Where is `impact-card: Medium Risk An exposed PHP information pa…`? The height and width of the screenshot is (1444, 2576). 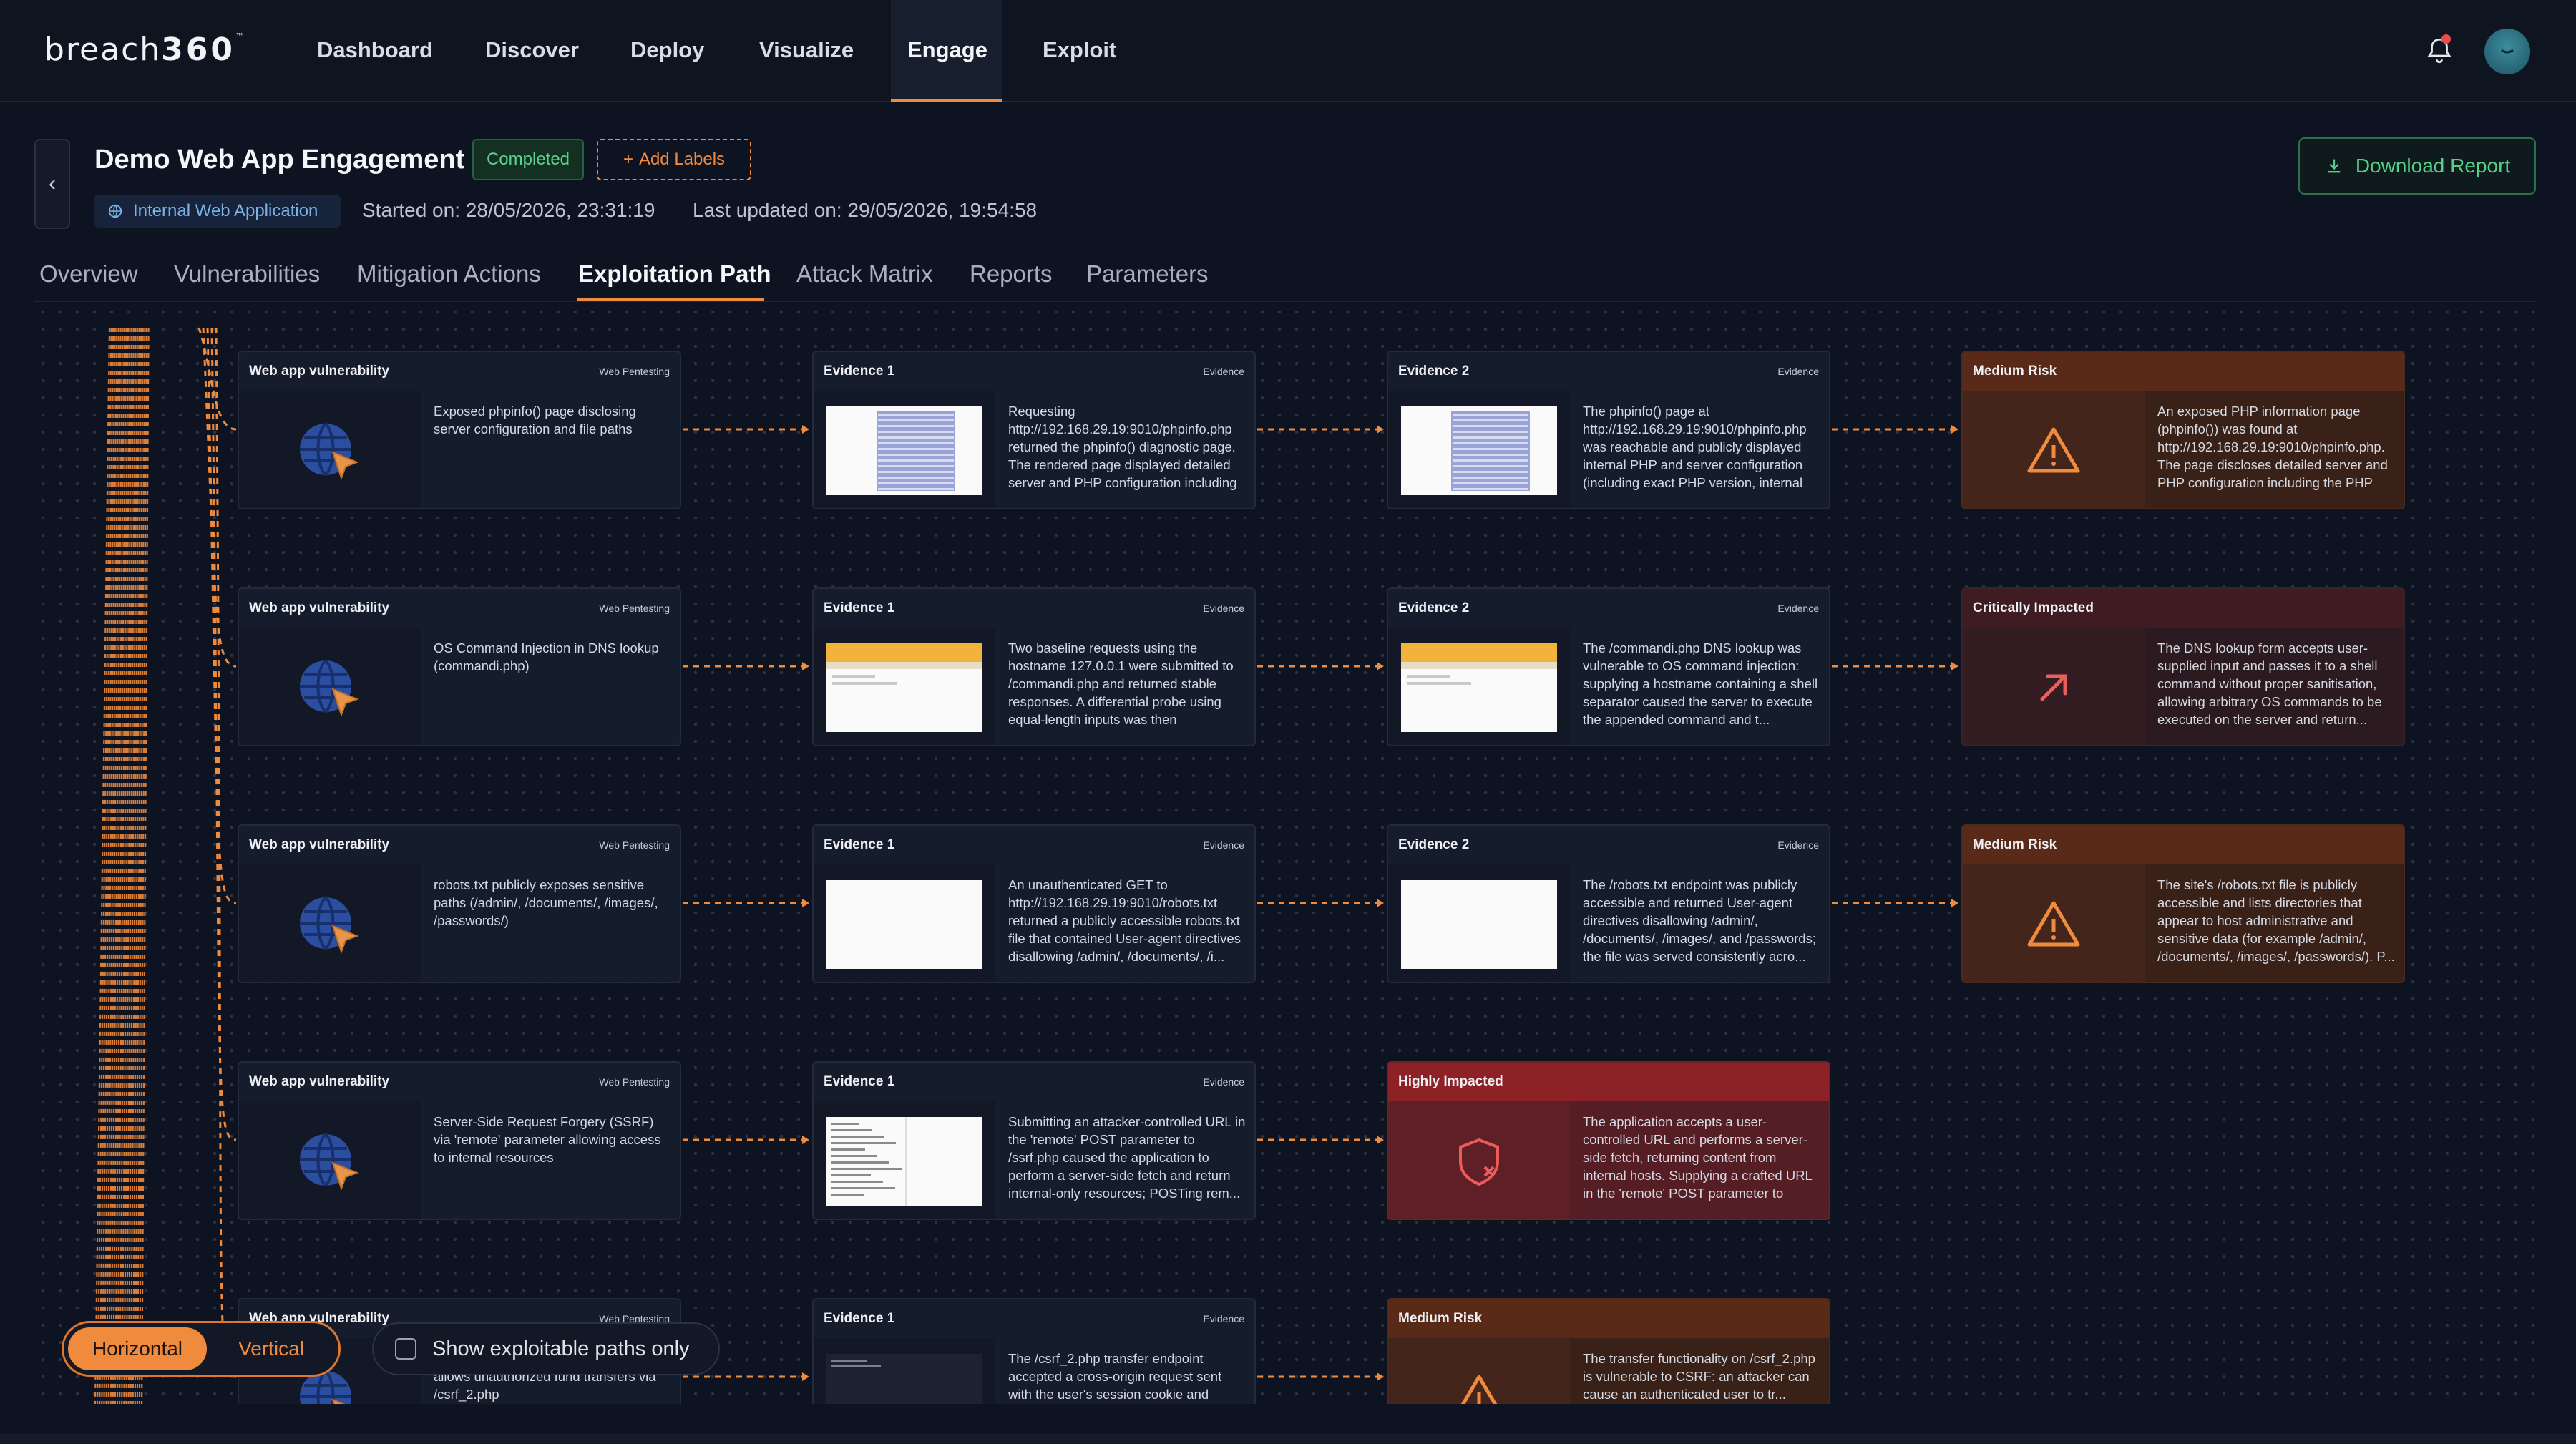
impact-card: Medium Risk An exposed PHP information pa… is located at coordinates (2183, 430).